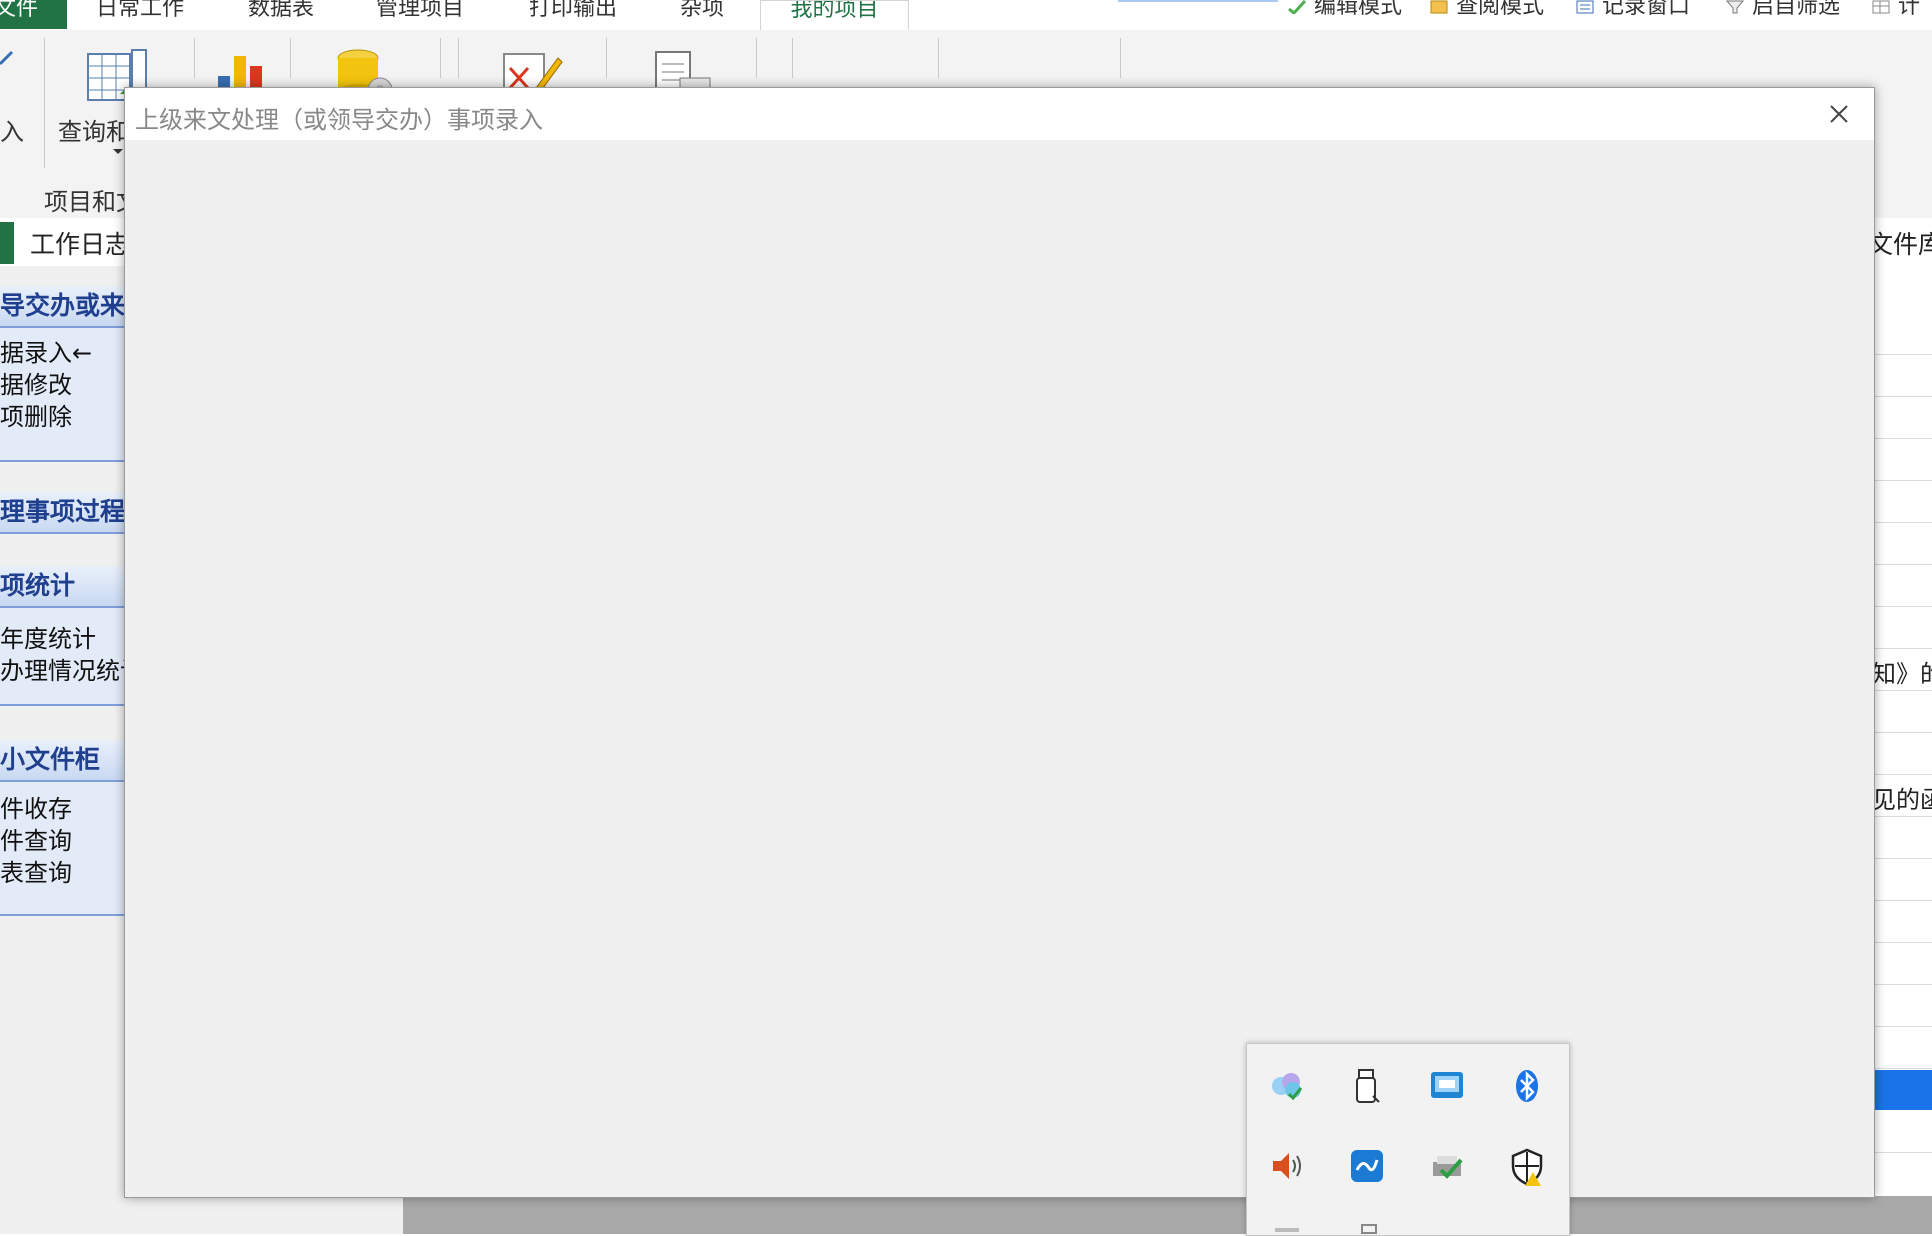  Describe the element at coordinates (999, 114) in the screenshot. I see `dialog-title-bar: 上级来文处理（或领导交办）事项录入` at that location.